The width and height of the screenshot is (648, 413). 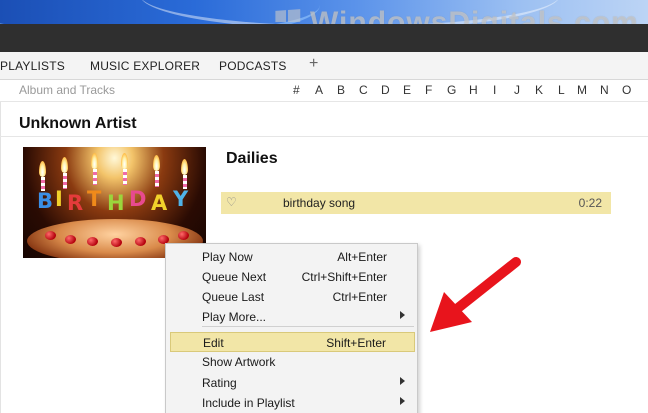 I want to click on menu-separator, so click(x=308, y=326).